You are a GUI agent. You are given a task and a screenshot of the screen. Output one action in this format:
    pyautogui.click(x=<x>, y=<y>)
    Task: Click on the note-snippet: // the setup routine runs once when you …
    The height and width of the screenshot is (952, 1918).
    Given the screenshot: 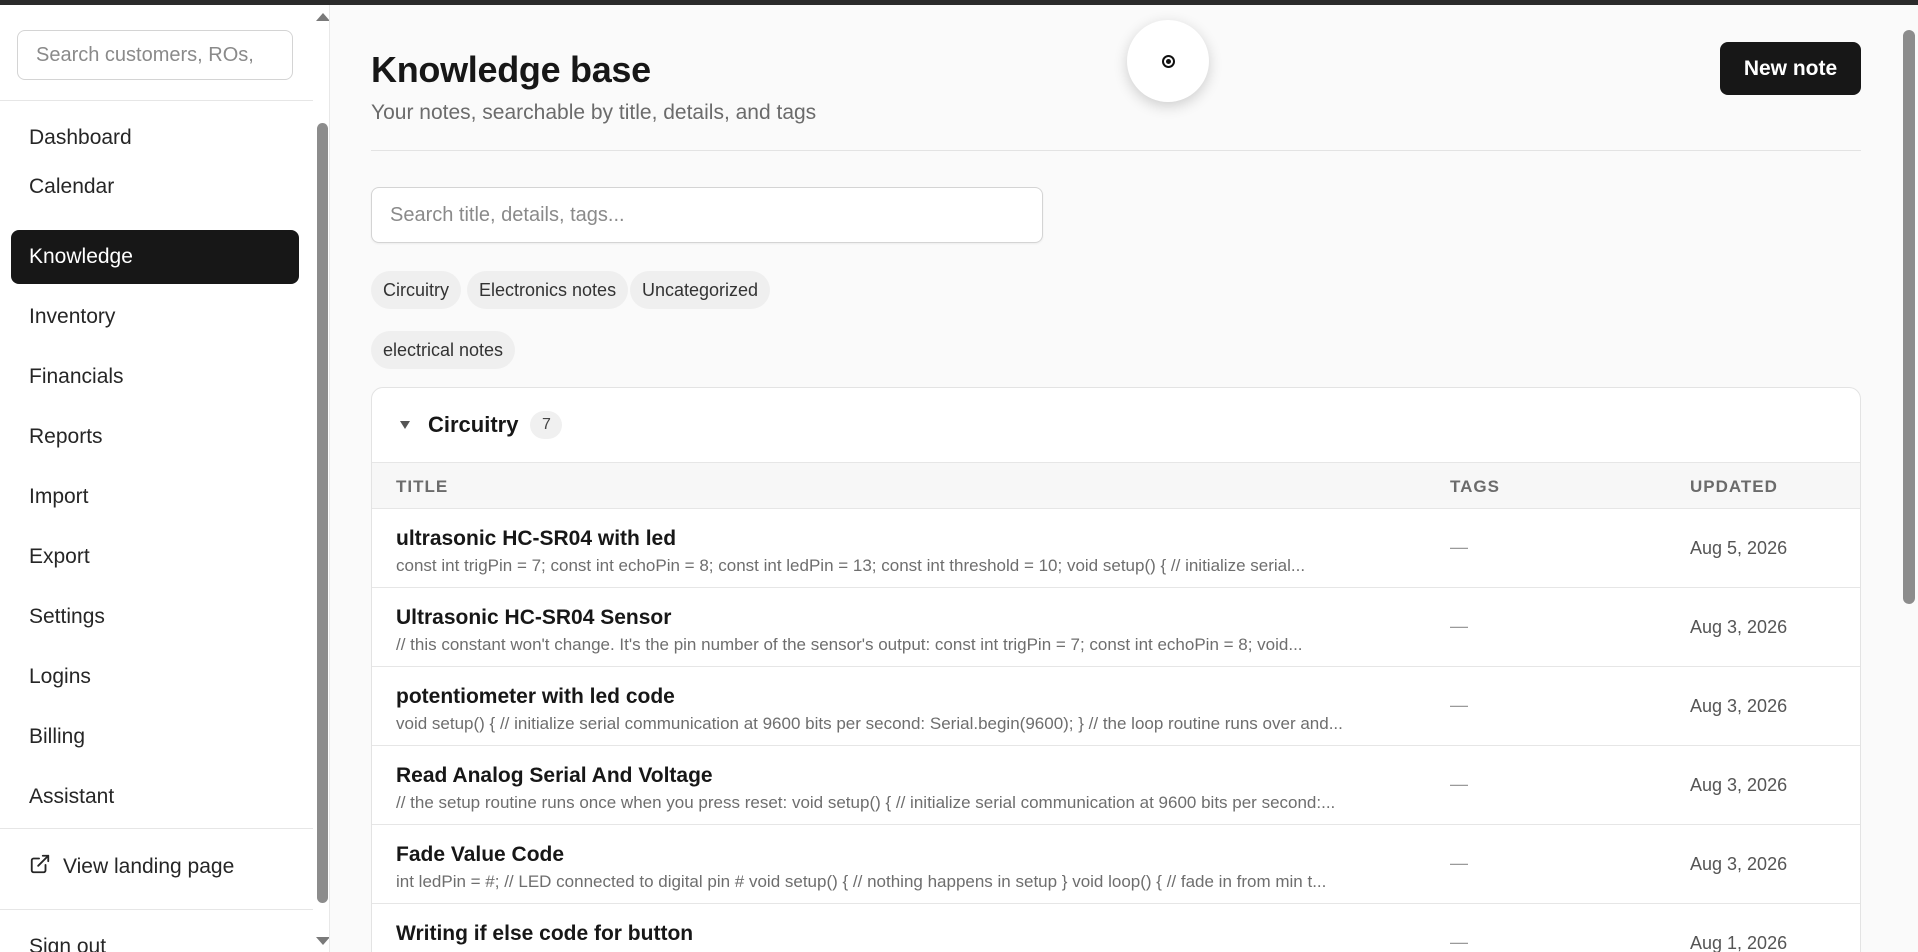 What is the action you would take?
    pyautogui.click(x=866, y=802)
    